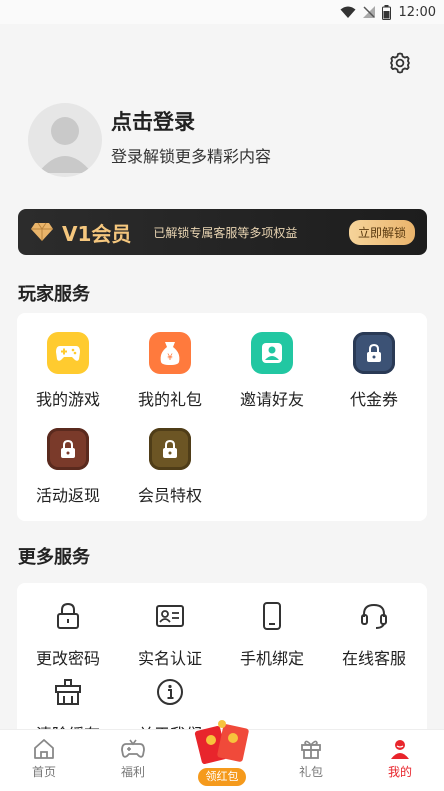 This screenshot has width=444, height=791. I want to click on tab-label: 礼包, so click(310, 772).